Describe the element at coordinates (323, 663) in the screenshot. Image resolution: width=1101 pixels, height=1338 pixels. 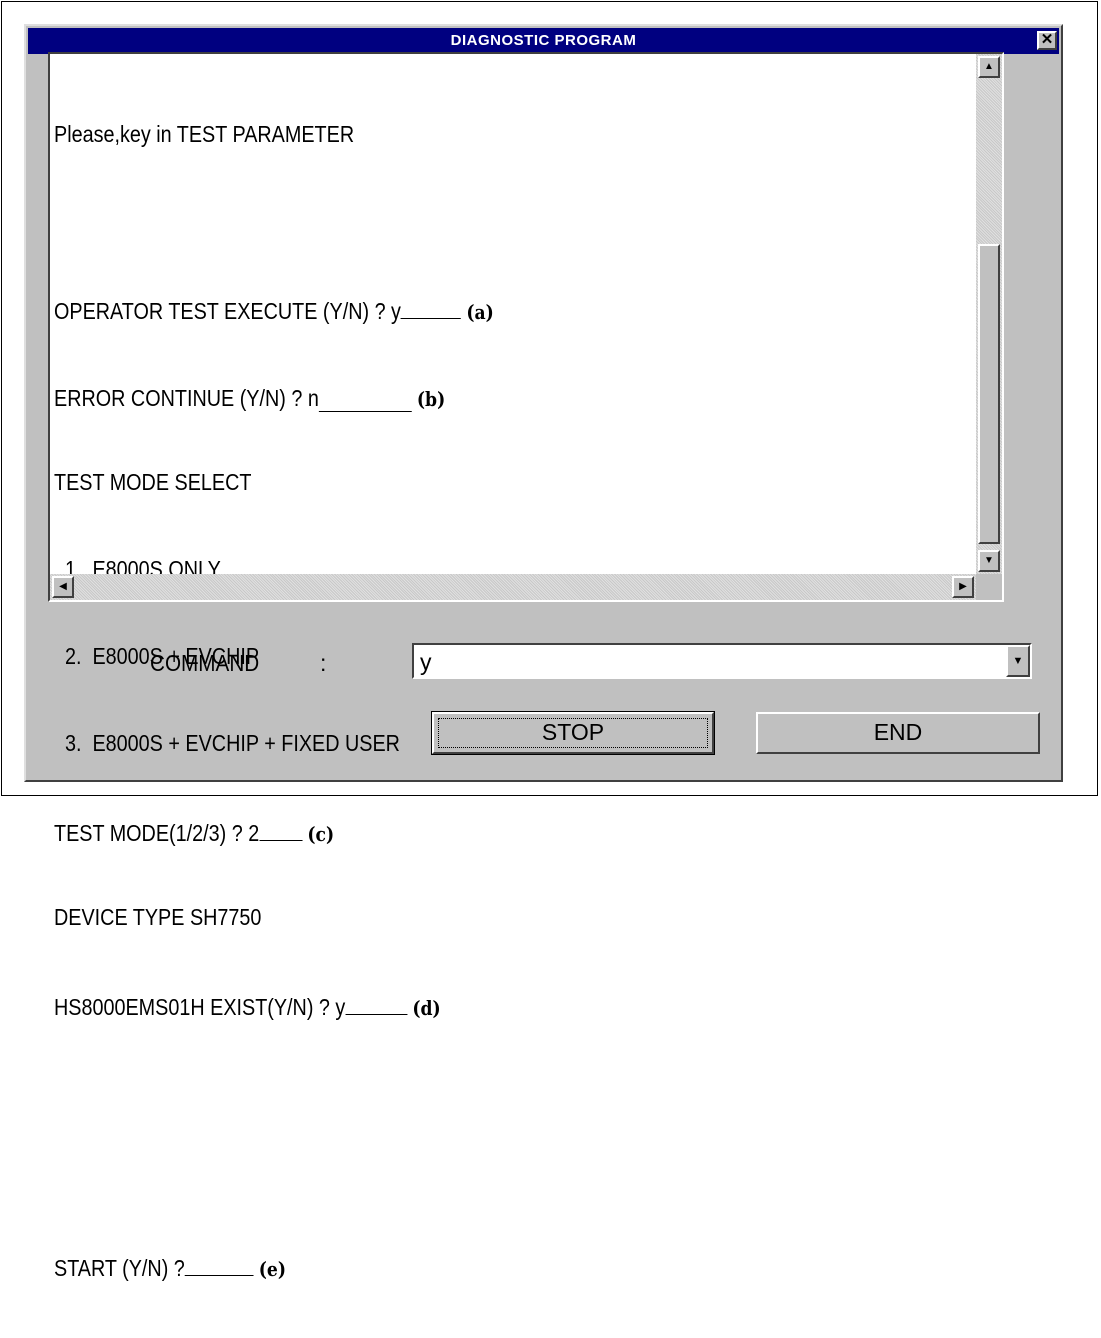
I see `command-colon: :` at that location.